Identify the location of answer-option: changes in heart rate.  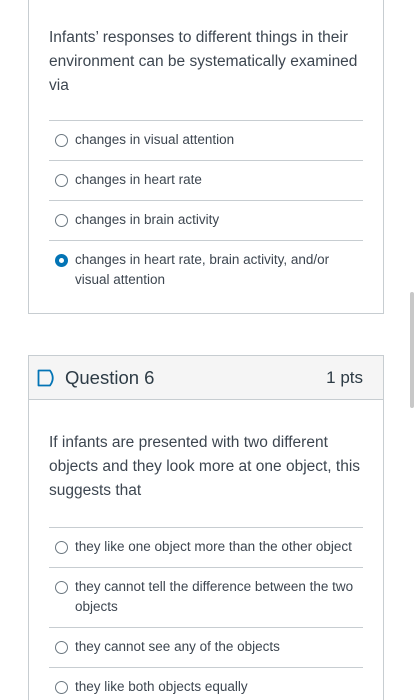
(206, 180).